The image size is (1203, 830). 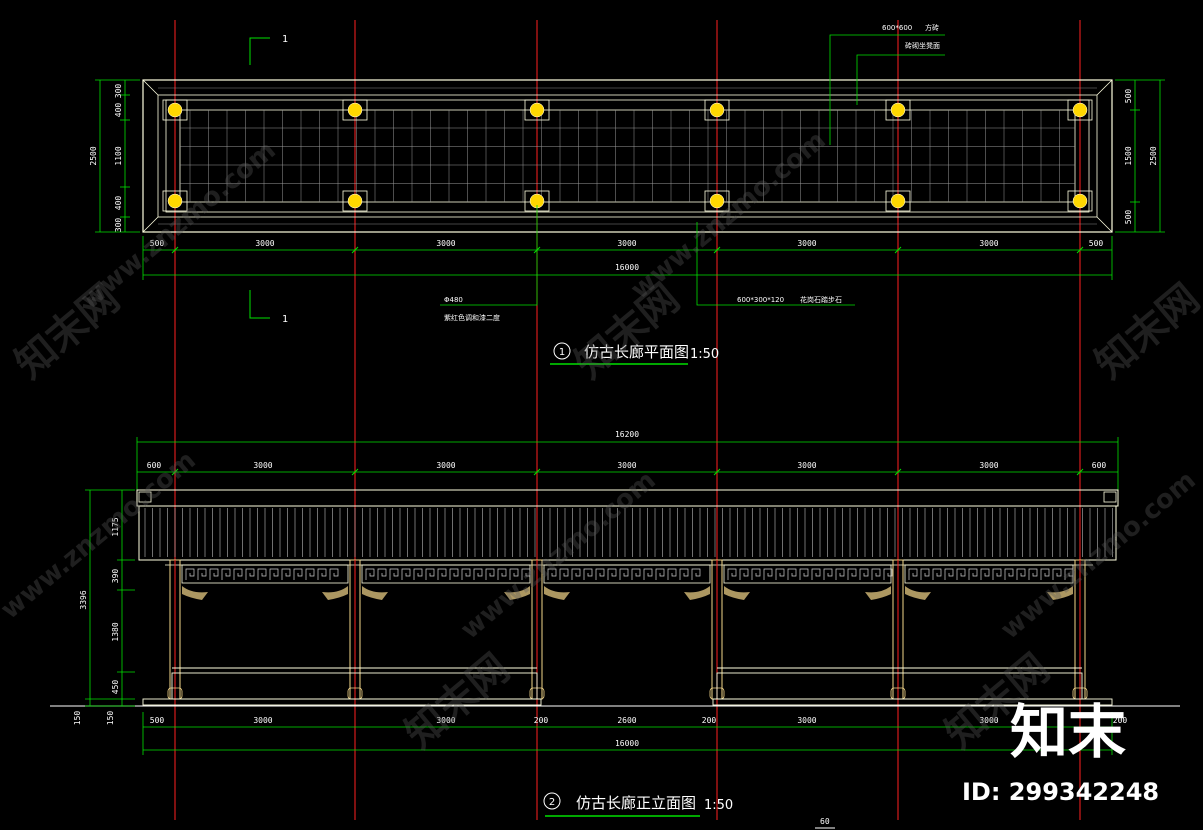 What do you see at coordinates (552, 802) in the screenshot?
I see `elev-title-index: 2` at bounding box center [552, 802].